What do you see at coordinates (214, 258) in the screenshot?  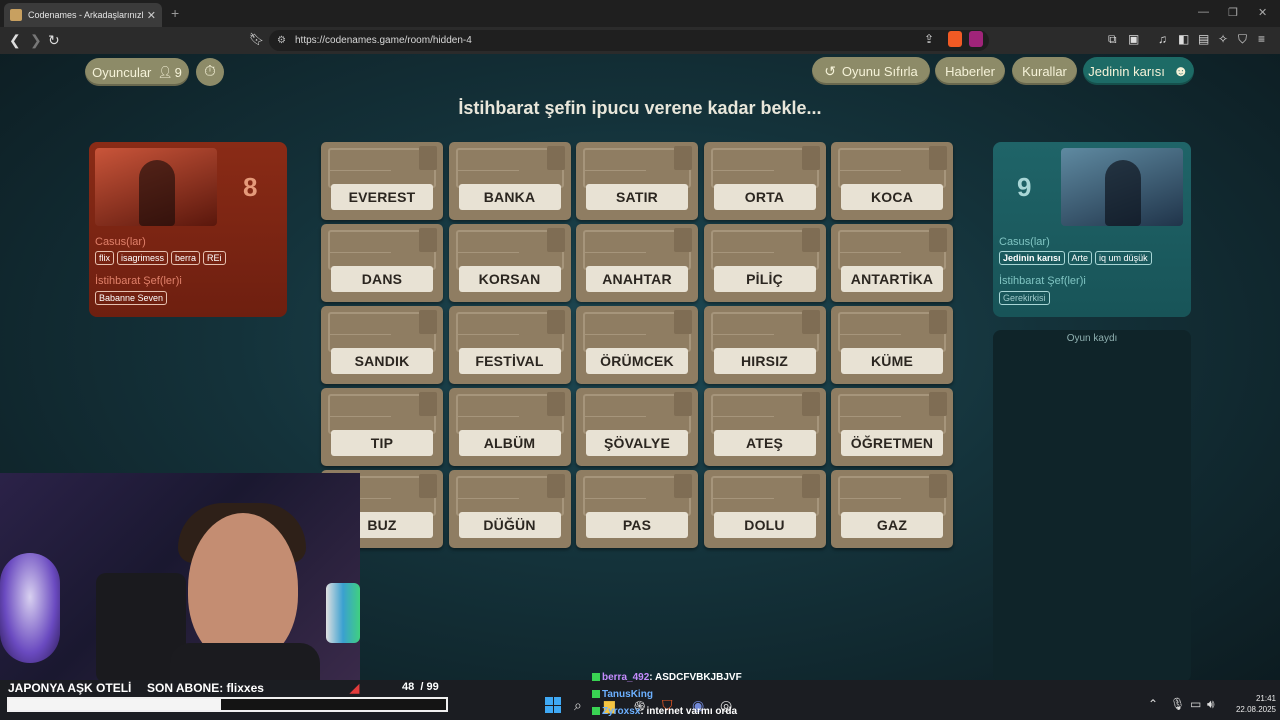 I see `player-tag: REi` at bounding box center [214, 258].